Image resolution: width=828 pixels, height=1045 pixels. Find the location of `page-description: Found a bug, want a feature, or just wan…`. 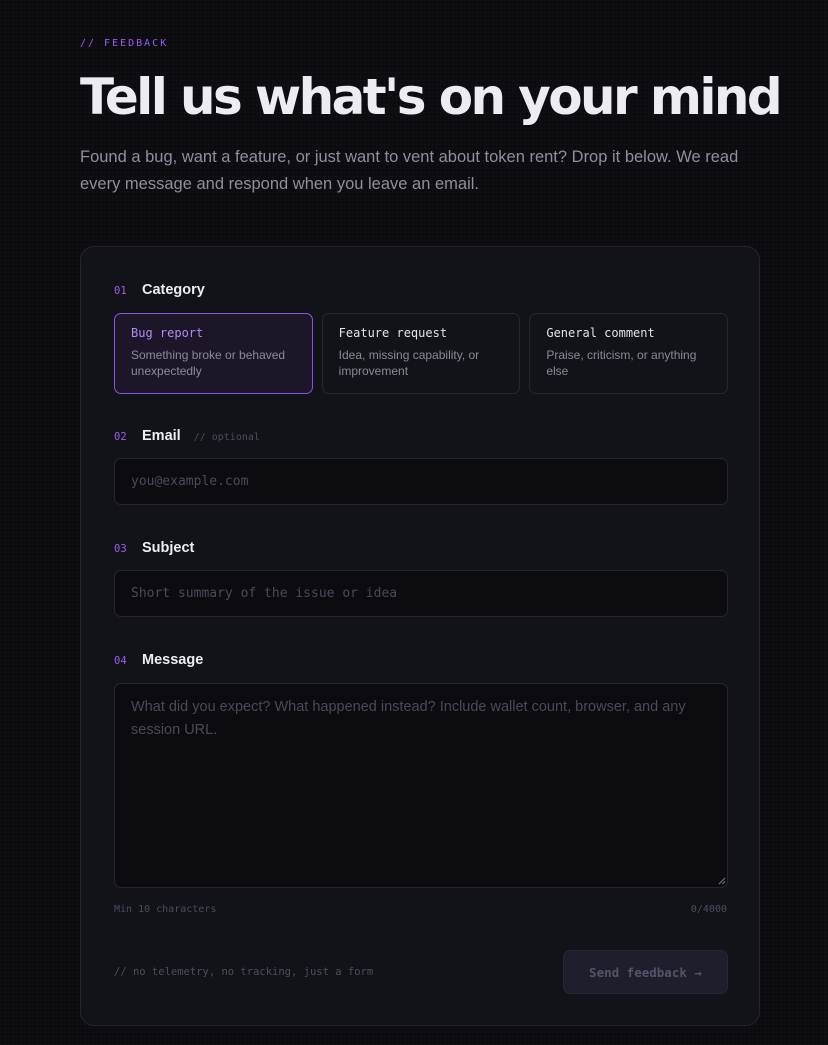

page-description: Found a bug, want a feature, or just wan… is located at coordinates (409, 170).